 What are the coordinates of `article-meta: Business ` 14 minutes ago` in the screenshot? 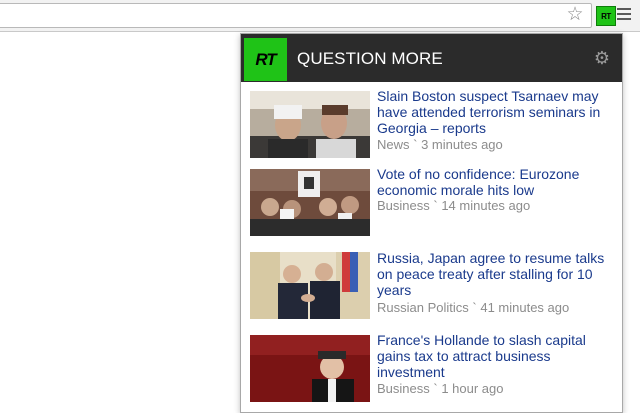 It's located at (454, 205).